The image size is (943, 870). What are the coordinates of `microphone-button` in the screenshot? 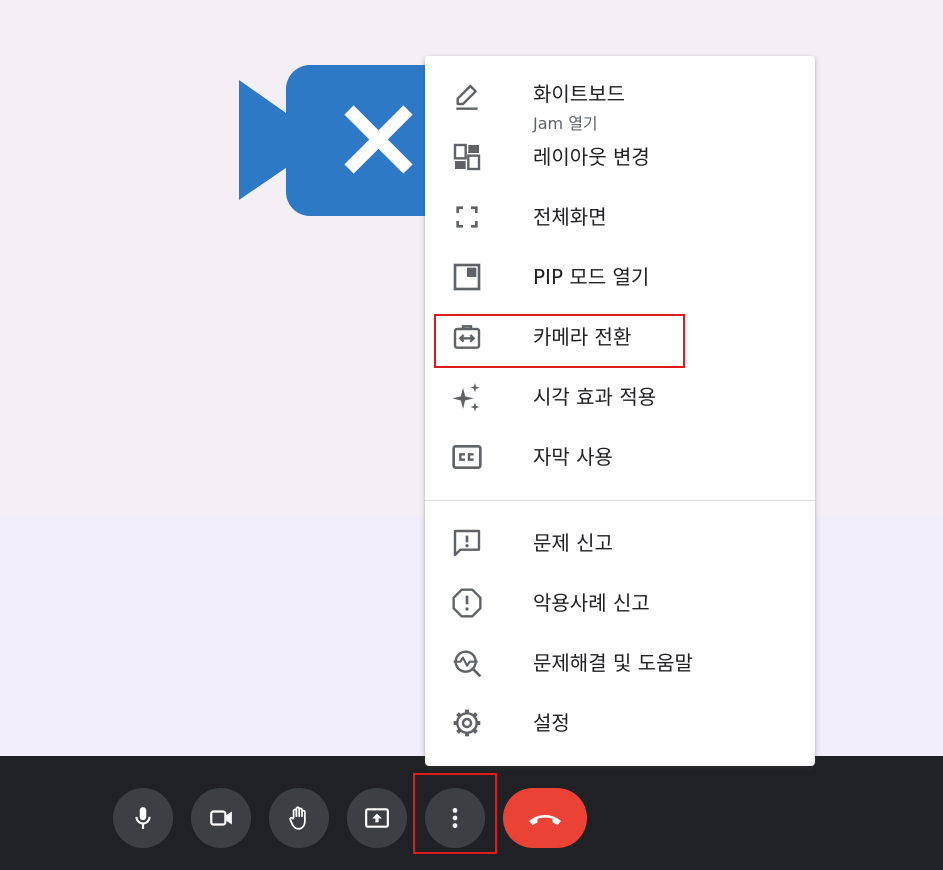 It's located at (143, 818).